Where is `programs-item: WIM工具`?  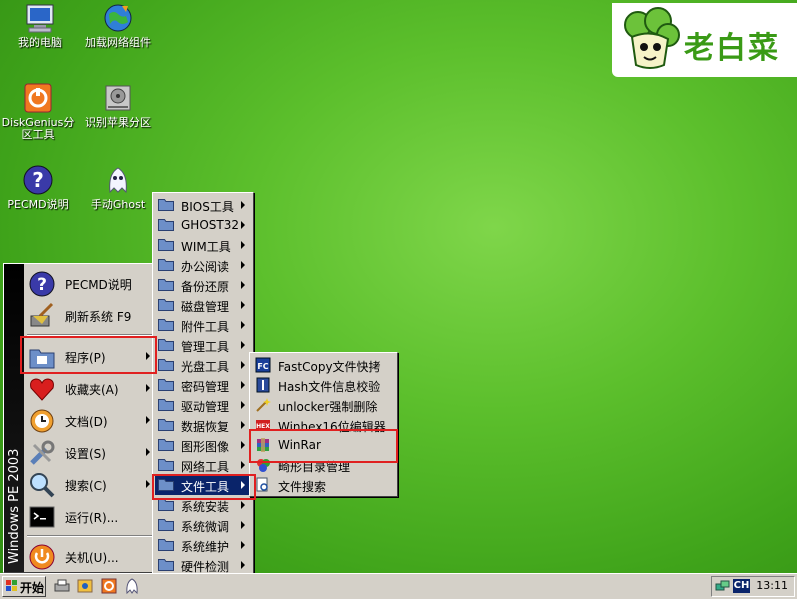 programs-item: WIM工具 is located at coordinates (203, 245).